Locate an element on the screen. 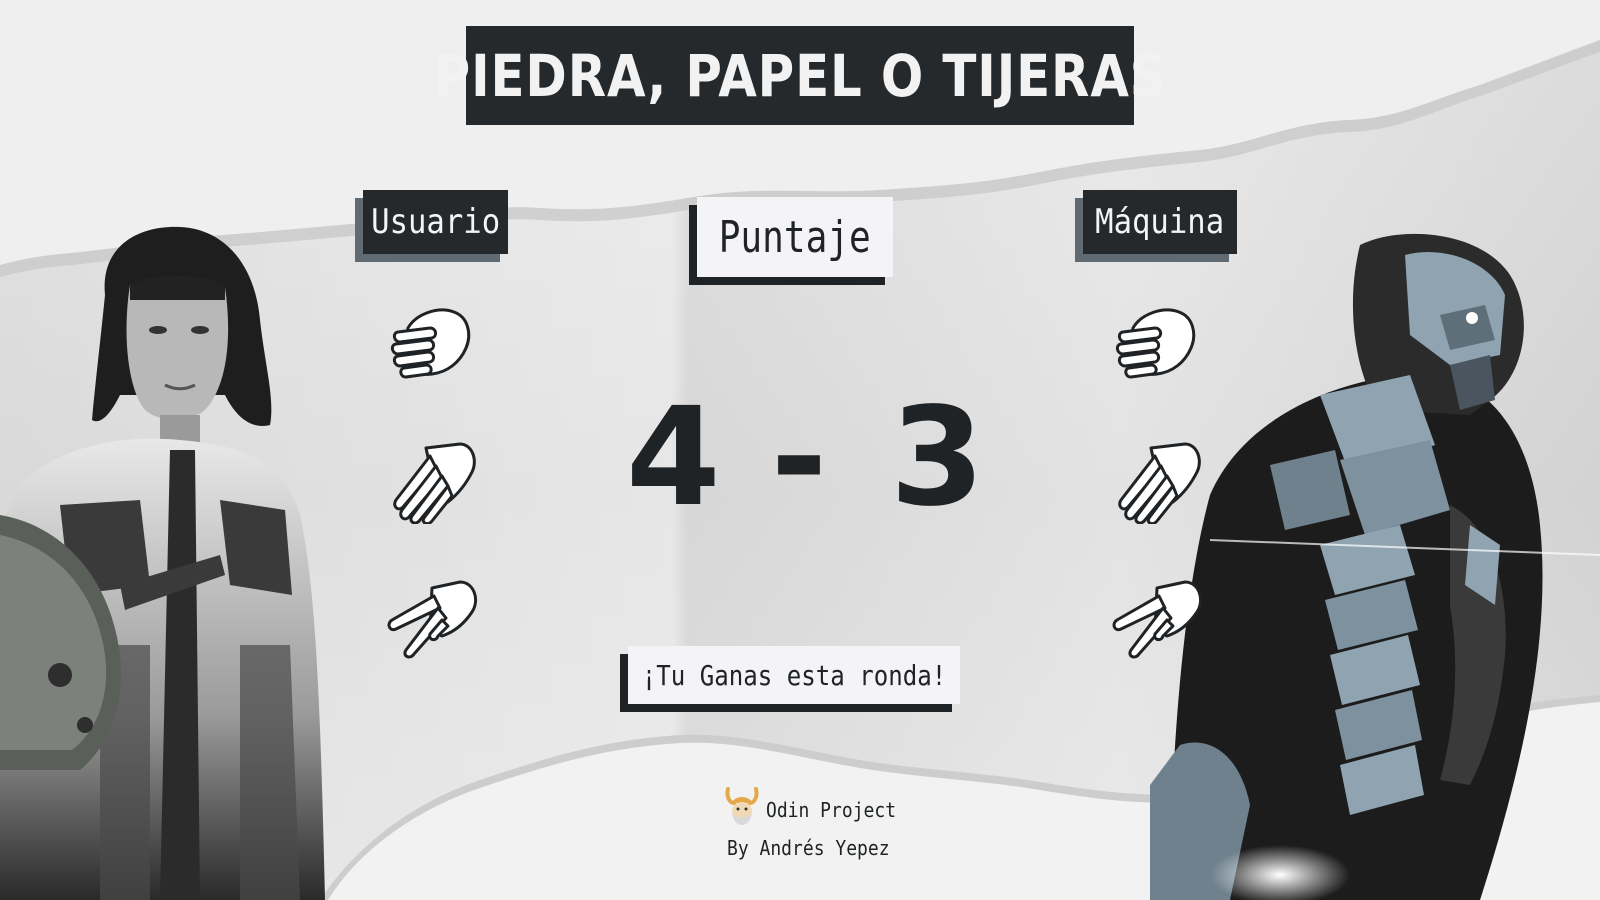 The width and height of the screenshot is (1600, 900). machine-scissors-icon-box is located at coordinates (1159, 617).